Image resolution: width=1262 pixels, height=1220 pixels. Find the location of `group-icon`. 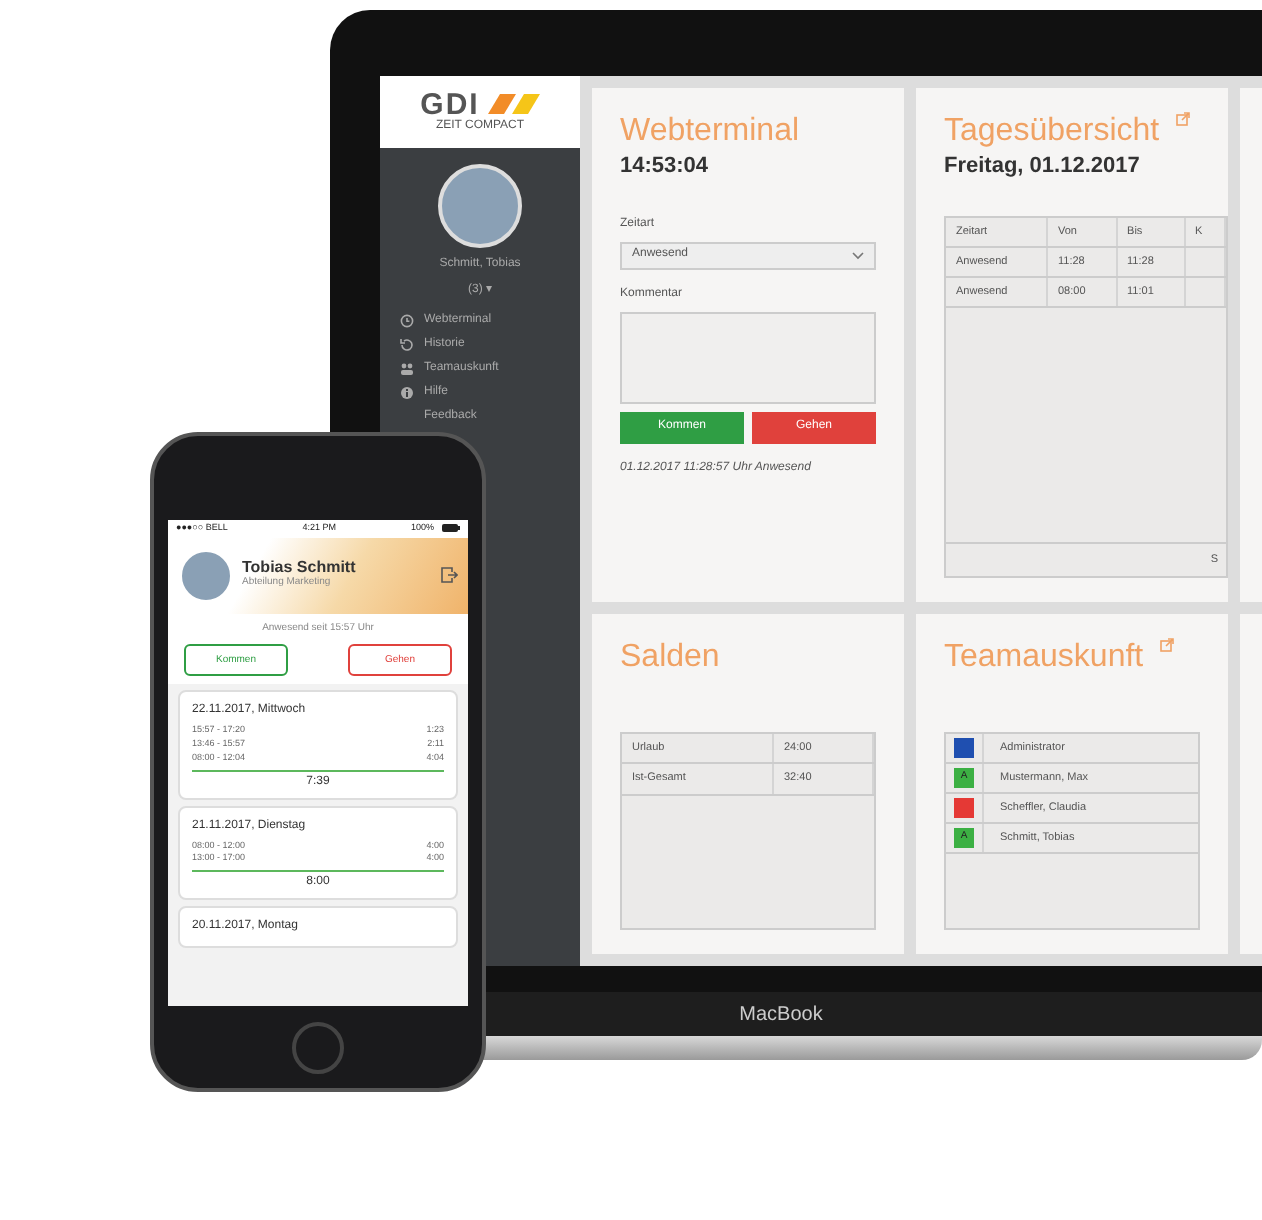

group-icon is located at coordinates (407, 368).